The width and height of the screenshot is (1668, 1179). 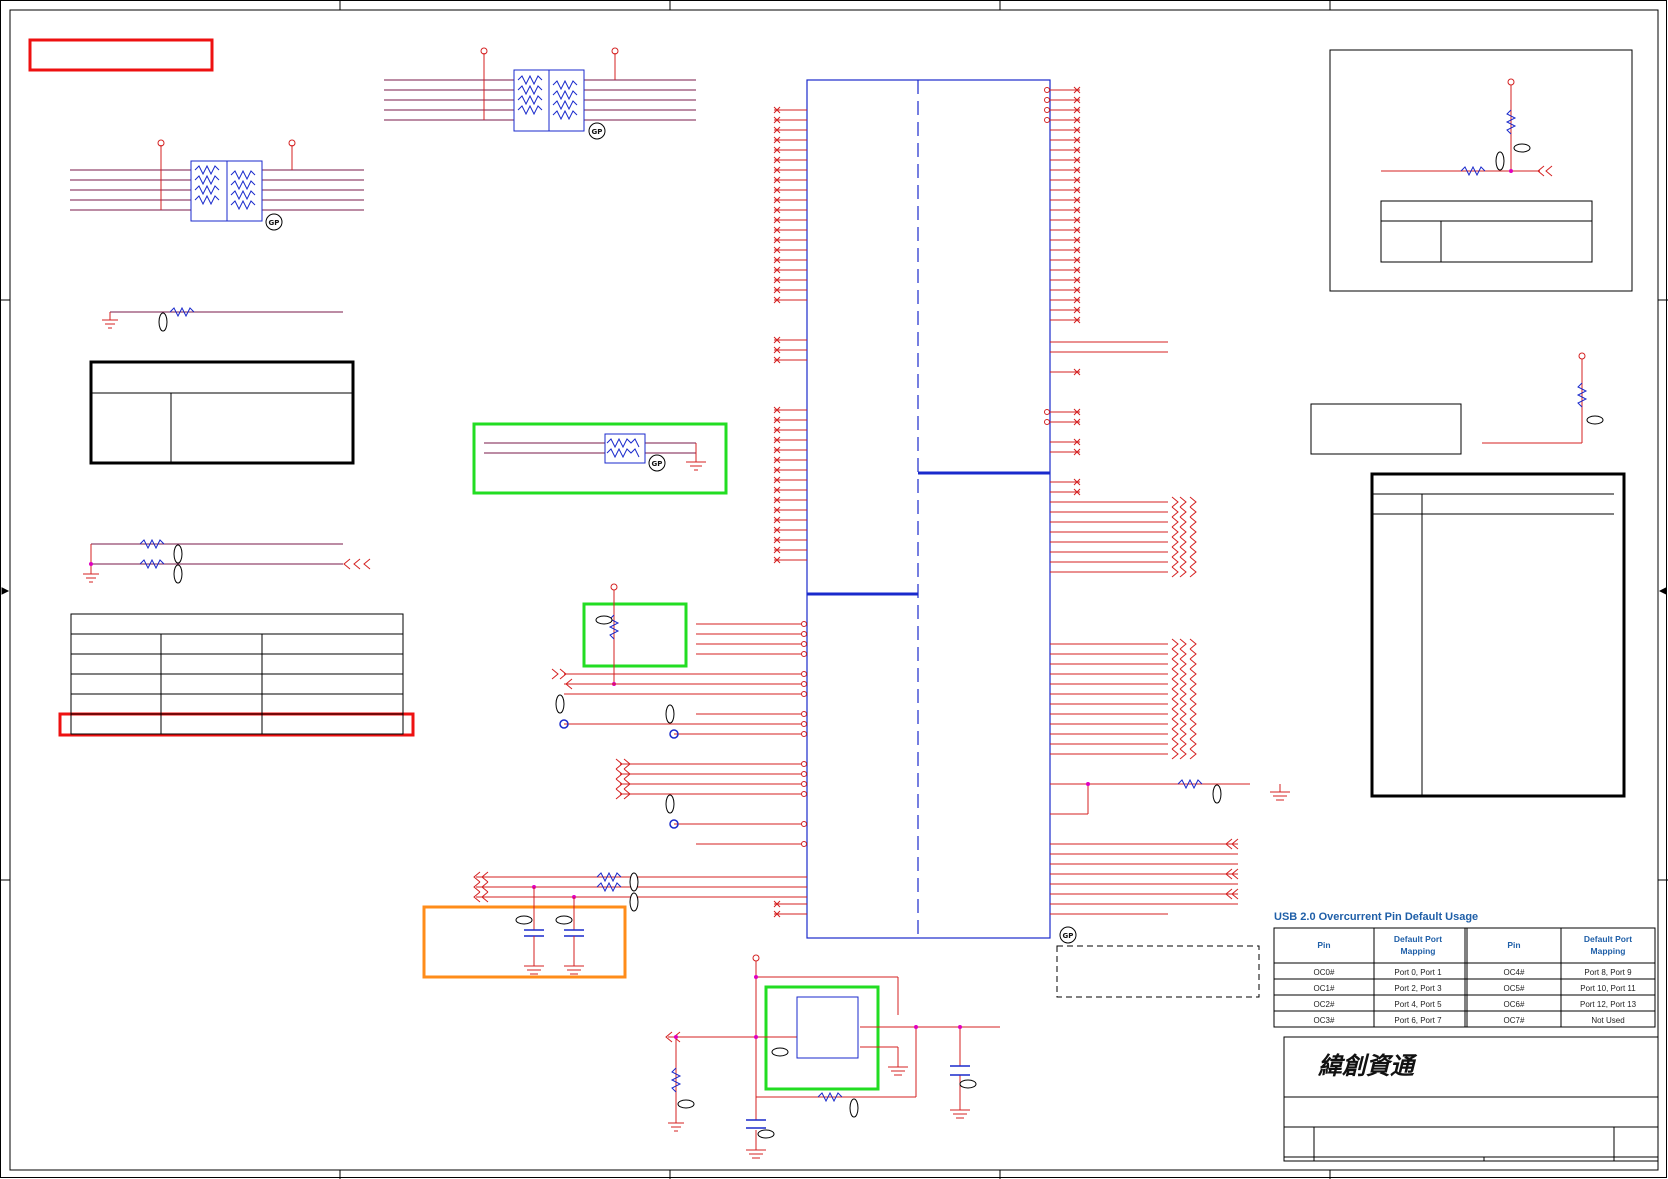 I want to click on bottom-center-circuit, so click(x=832, y=1056).